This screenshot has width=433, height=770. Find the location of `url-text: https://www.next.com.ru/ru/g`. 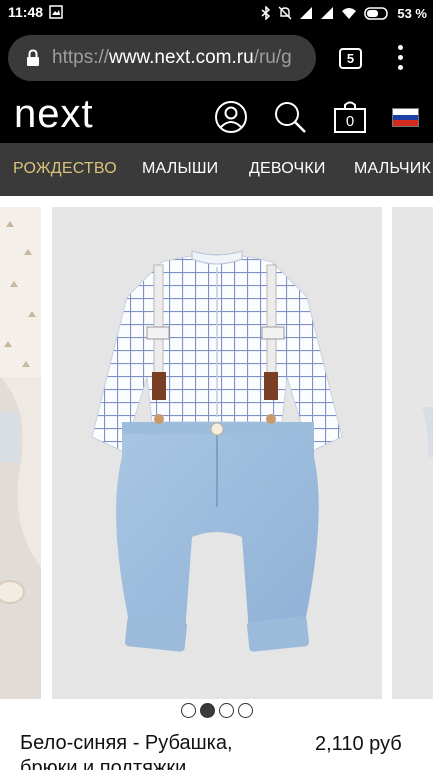

url-text: https://www.next.com.ru/ru/g is located at coordinates (172, 58).